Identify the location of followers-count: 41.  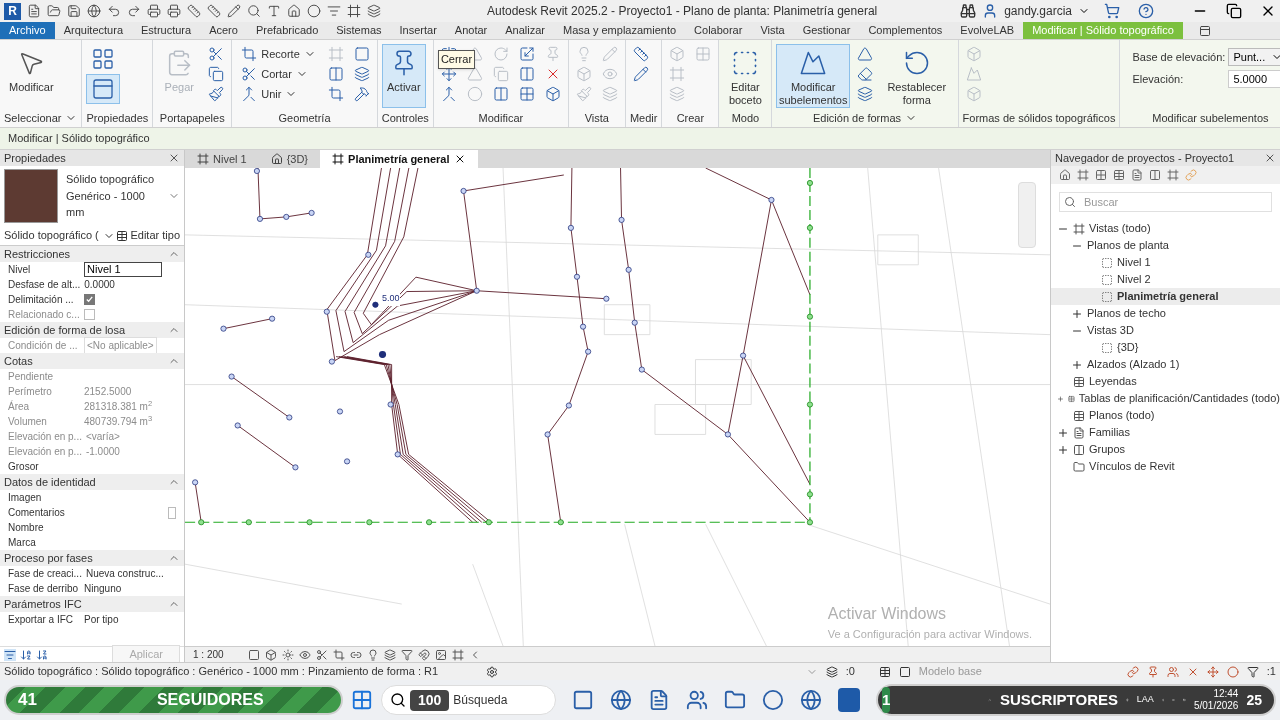
(27, 700).